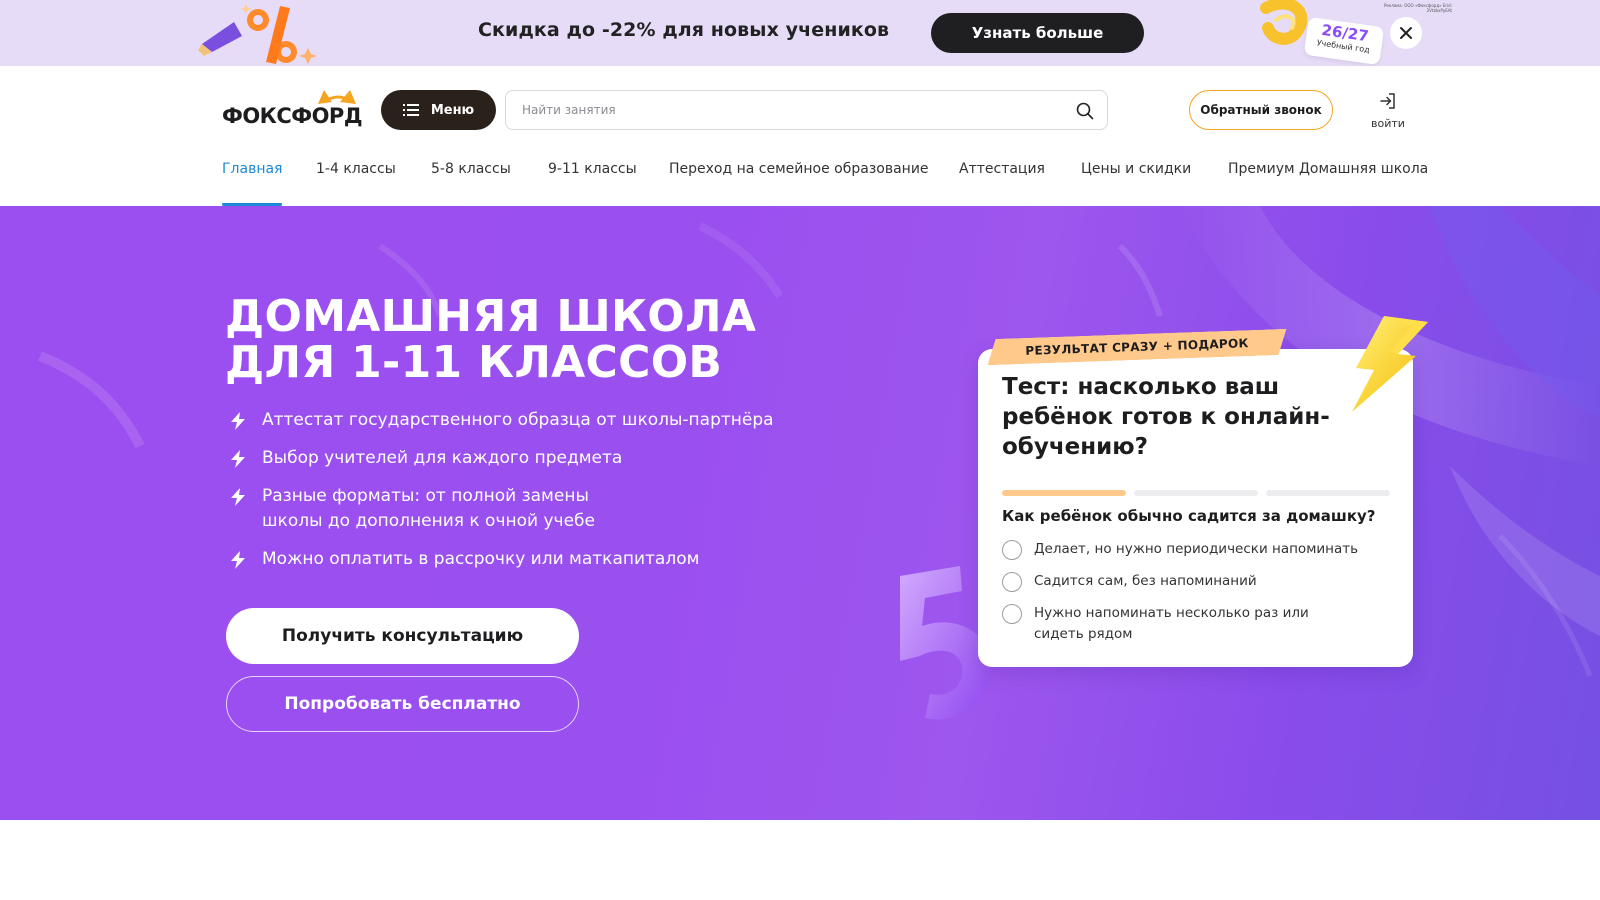  I want to click on try-free-button: Попробовать бесплатно, so click(402, 704).